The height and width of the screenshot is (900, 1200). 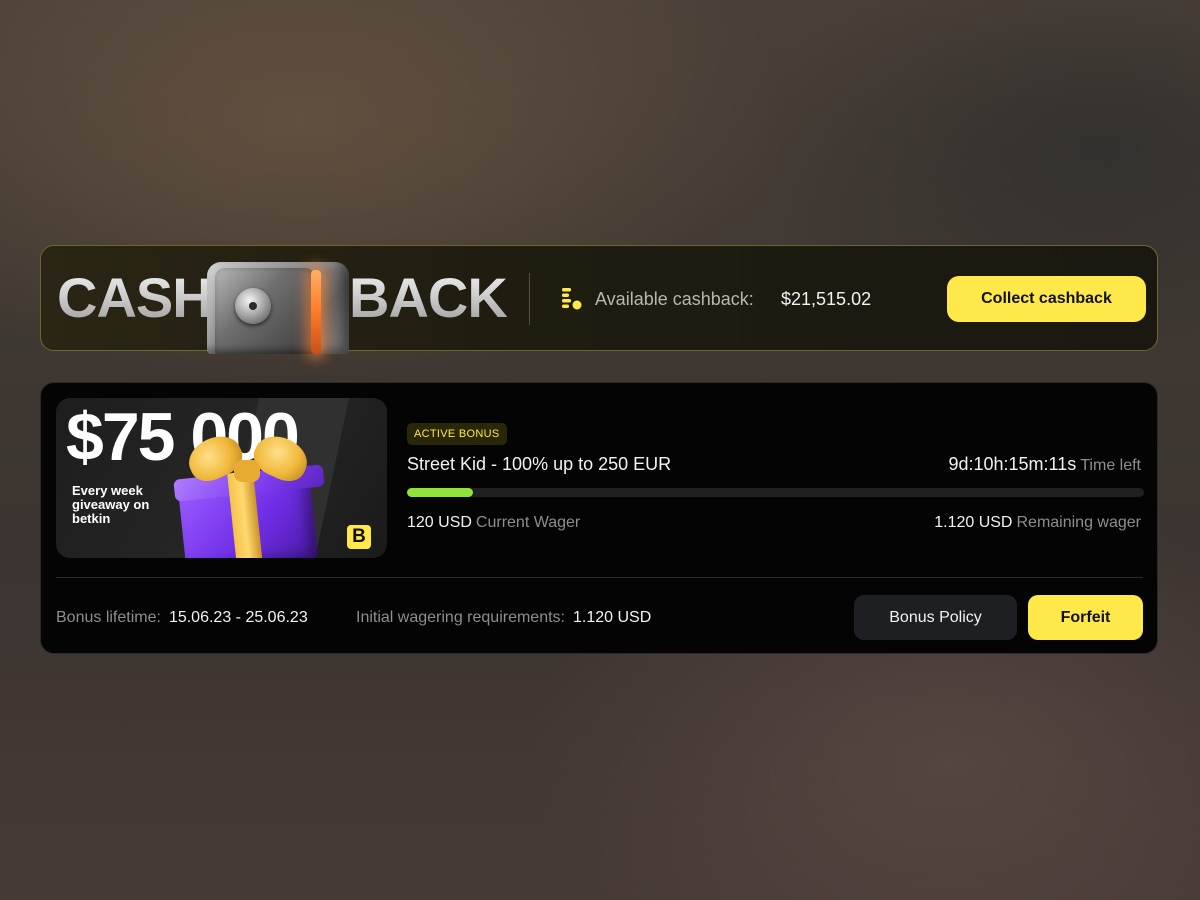 I want to click on initial-wagering: Initial wagering requirements: 1.120 USD, so click(x=503, y=618).